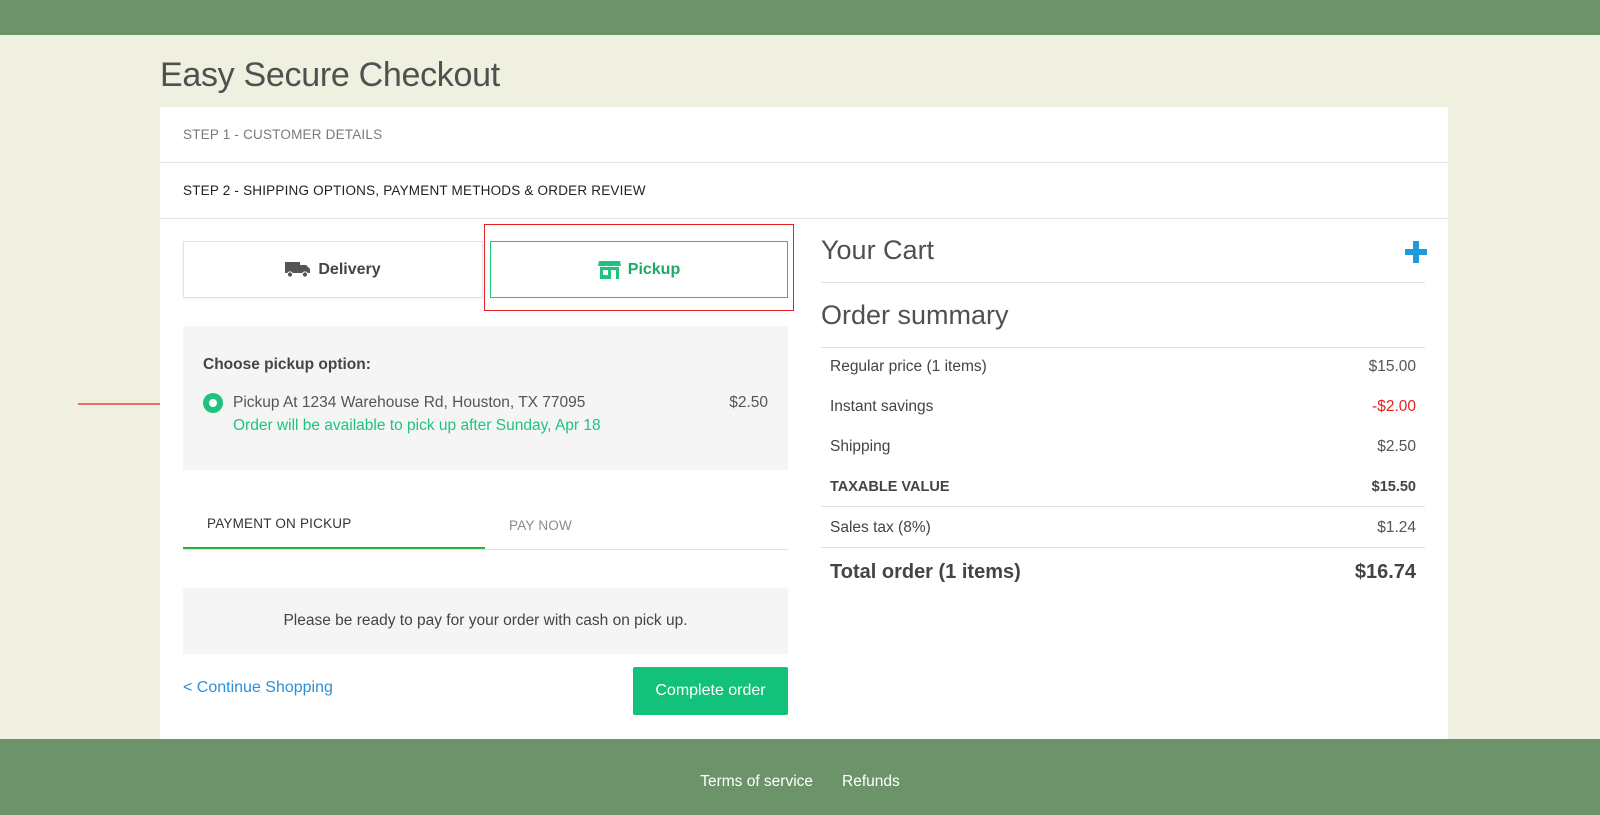  What do you see at coordinates (1123, 572) in the screenshot?
I see `summary-row-total: Total order (1 items) $16.74` at bounding box center [1123, 572].